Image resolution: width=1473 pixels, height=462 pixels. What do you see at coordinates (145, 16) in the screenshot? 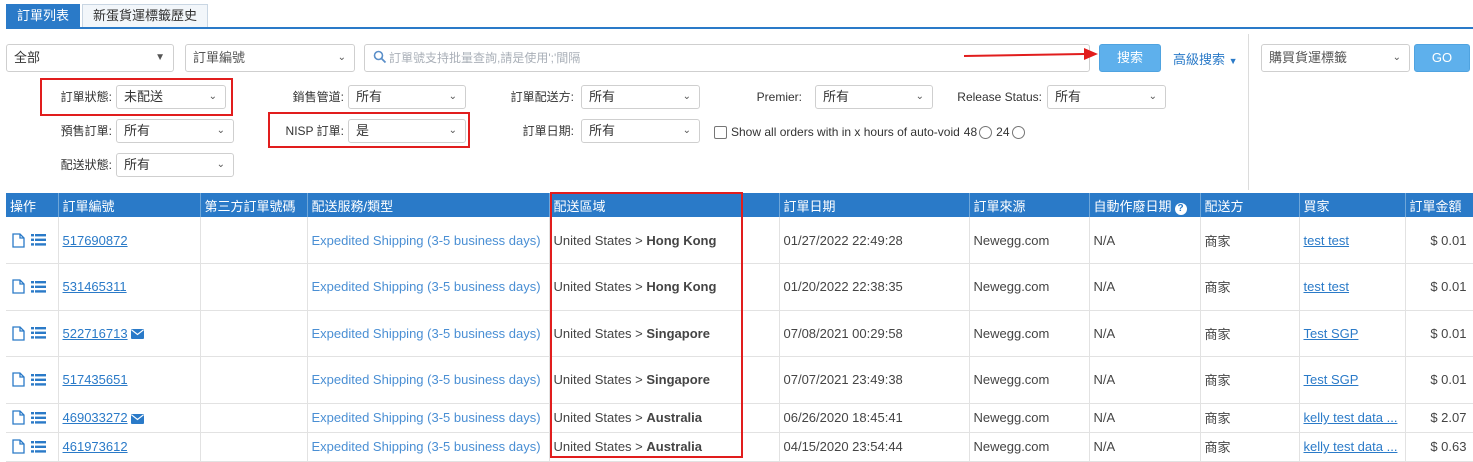
I see `tab-label-history: 新蛋貨運標籤歷史` at bounding box center [145, 16].